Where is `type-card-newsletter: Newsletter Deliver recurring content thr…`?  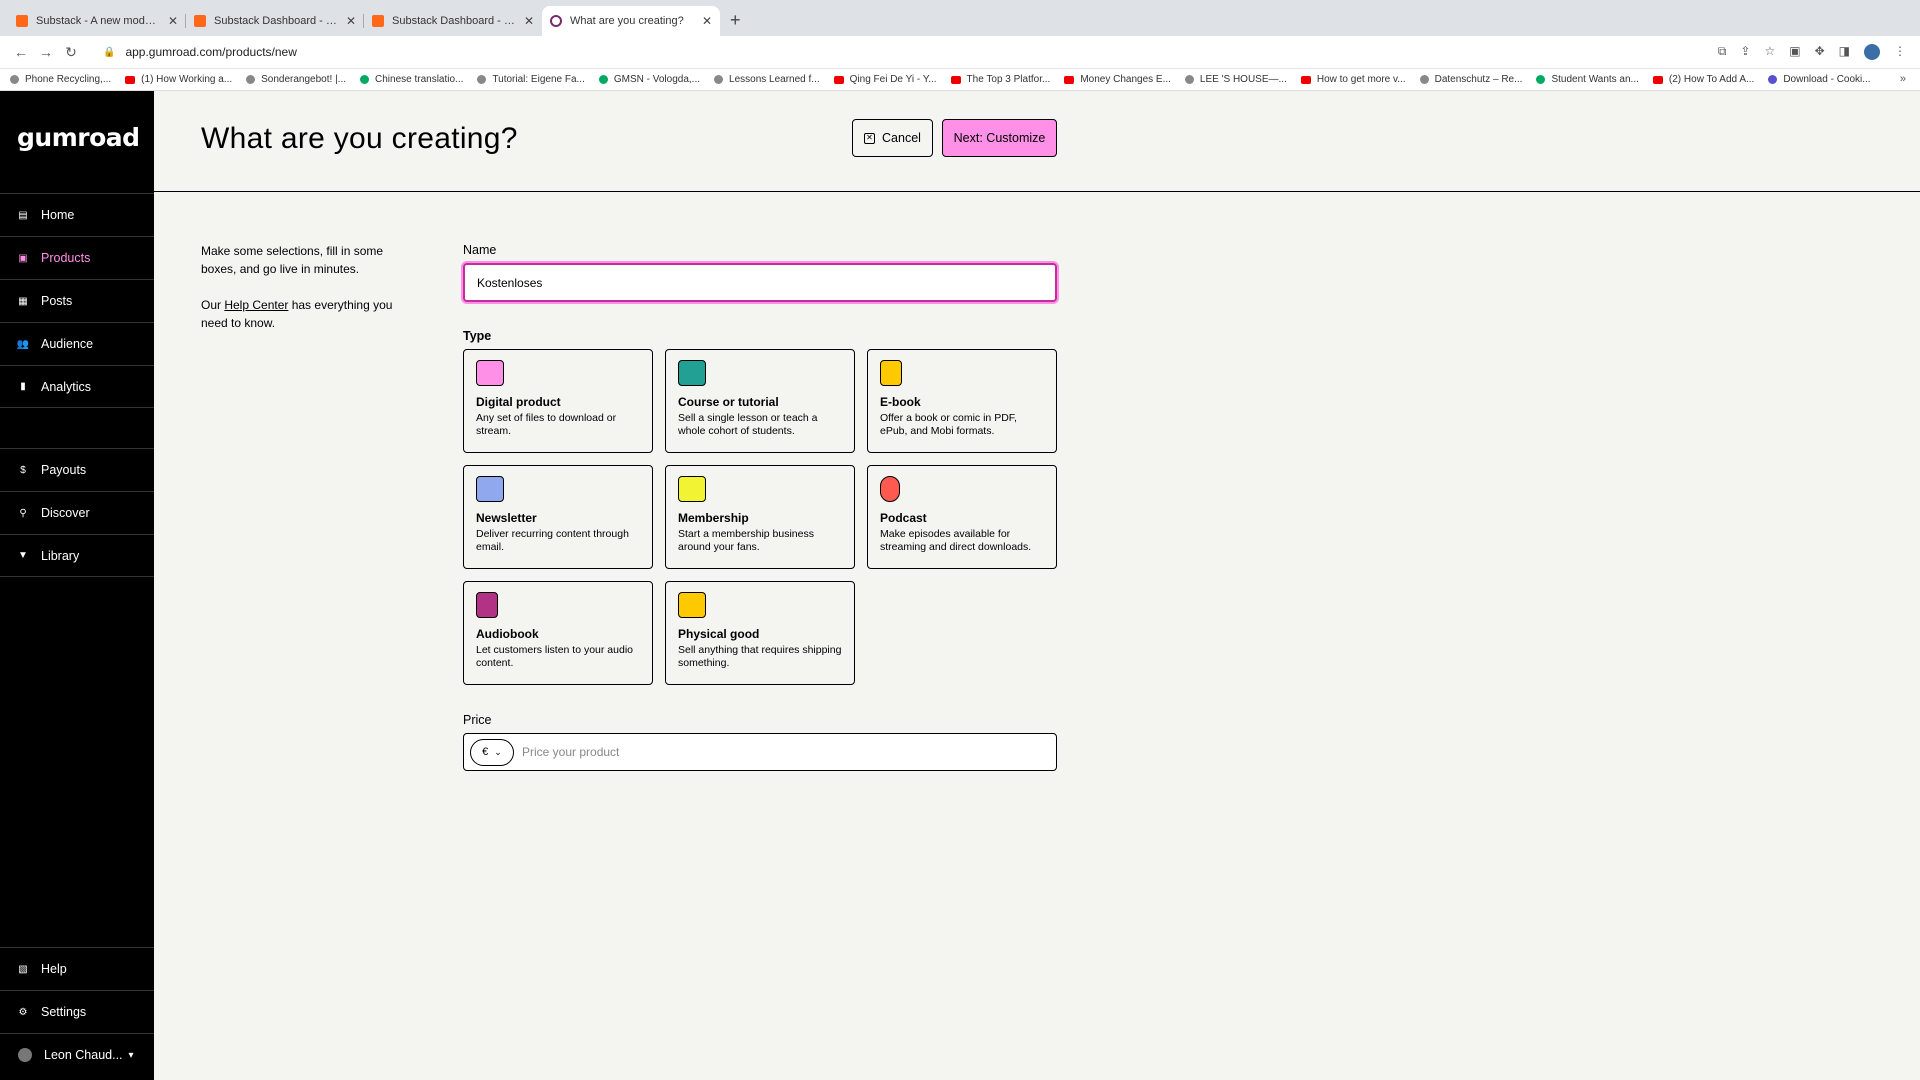 type-card-newsletter: Newsletter Deliver recurring content thr… is located at coordinates (558, 517).